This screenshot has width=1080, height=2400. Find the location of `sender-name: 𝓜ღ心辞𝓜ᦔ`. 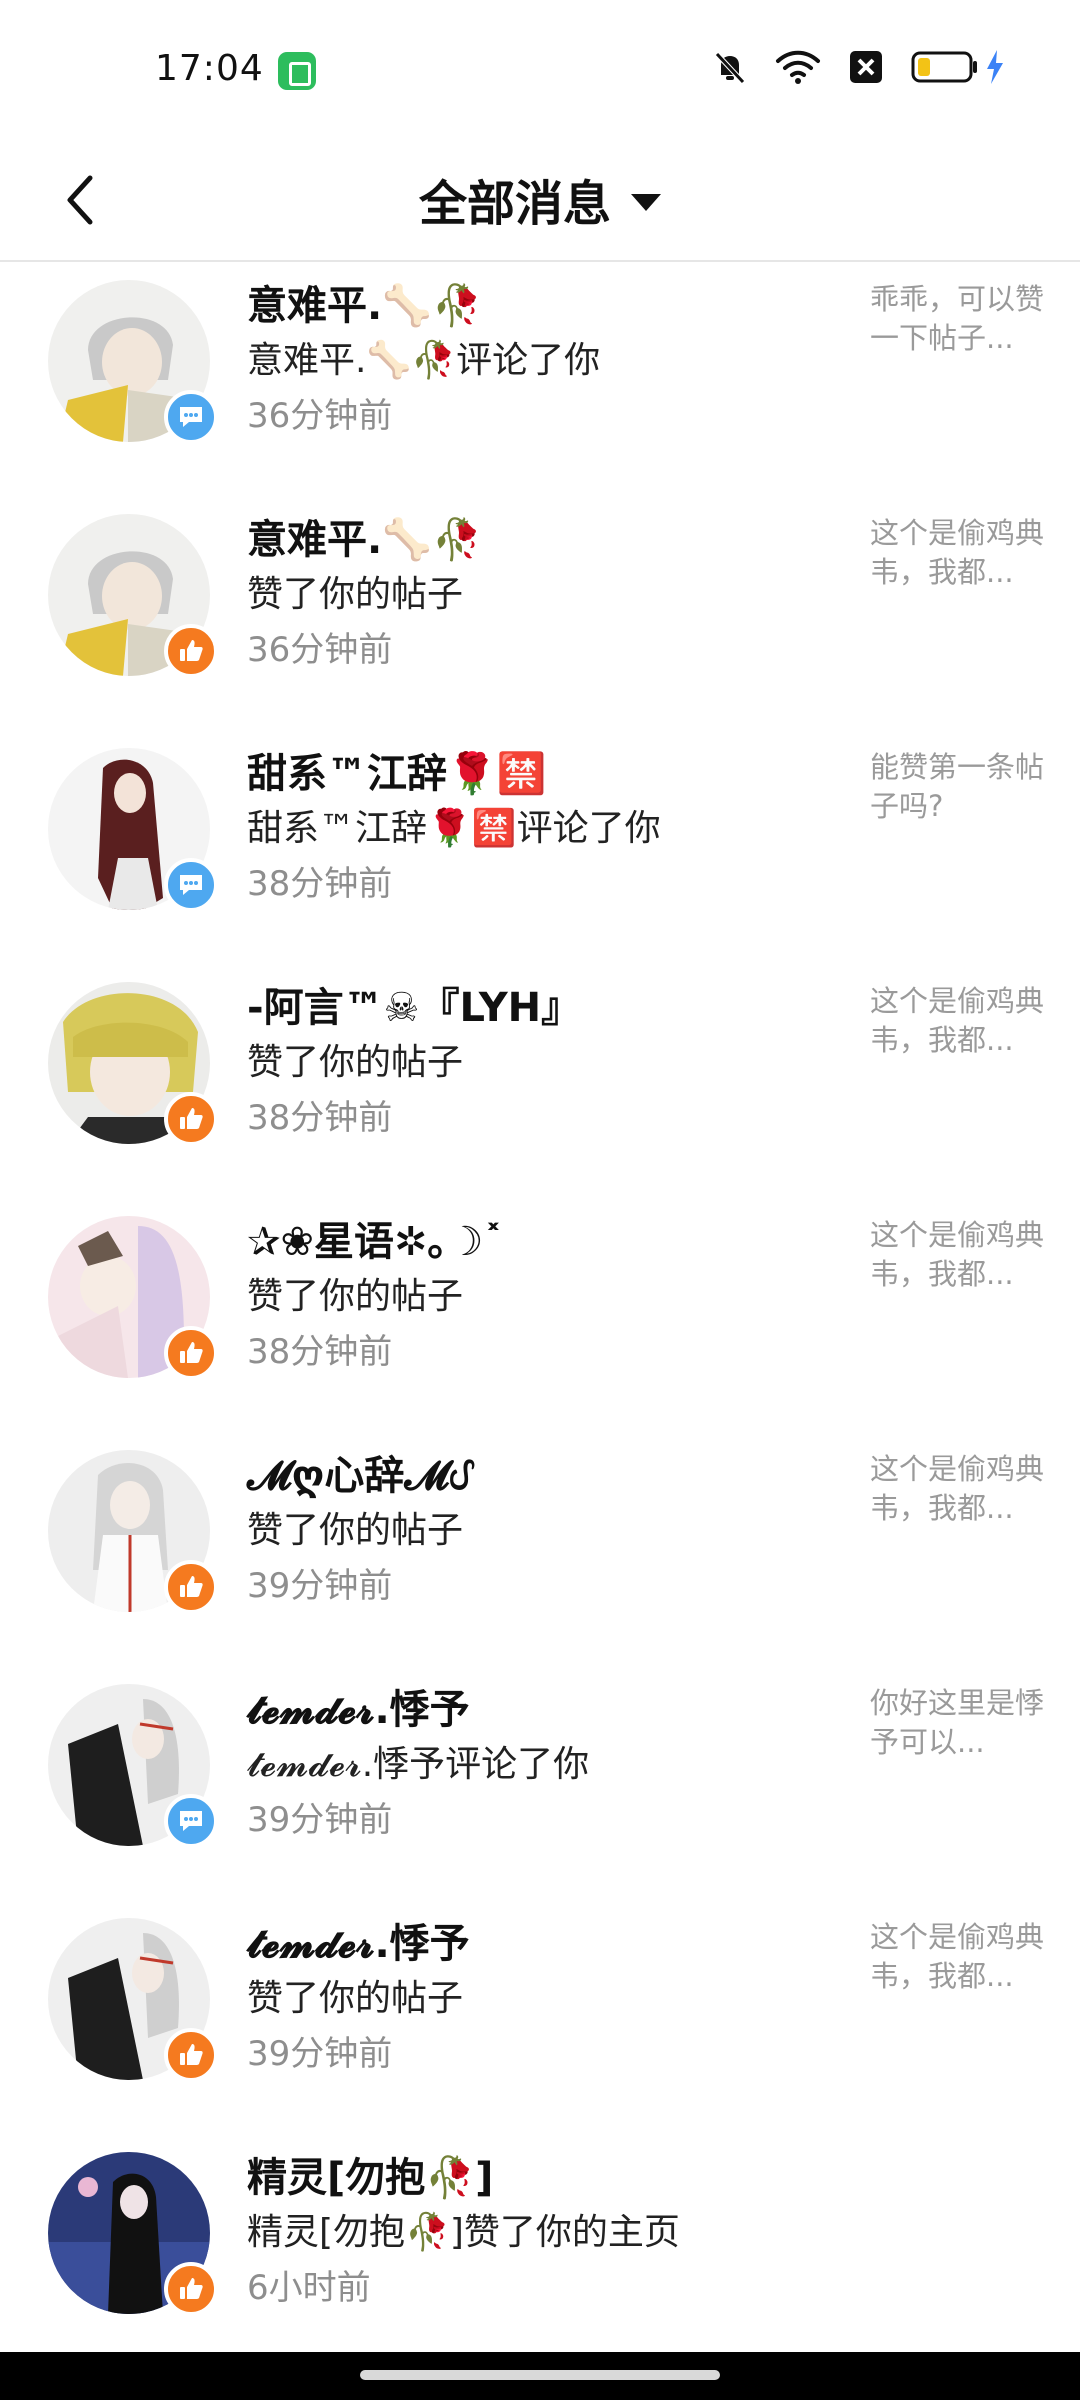

sender-name: 𝓜ღ心辞𝓜ᦔ is located at coordinates (547, 1476).